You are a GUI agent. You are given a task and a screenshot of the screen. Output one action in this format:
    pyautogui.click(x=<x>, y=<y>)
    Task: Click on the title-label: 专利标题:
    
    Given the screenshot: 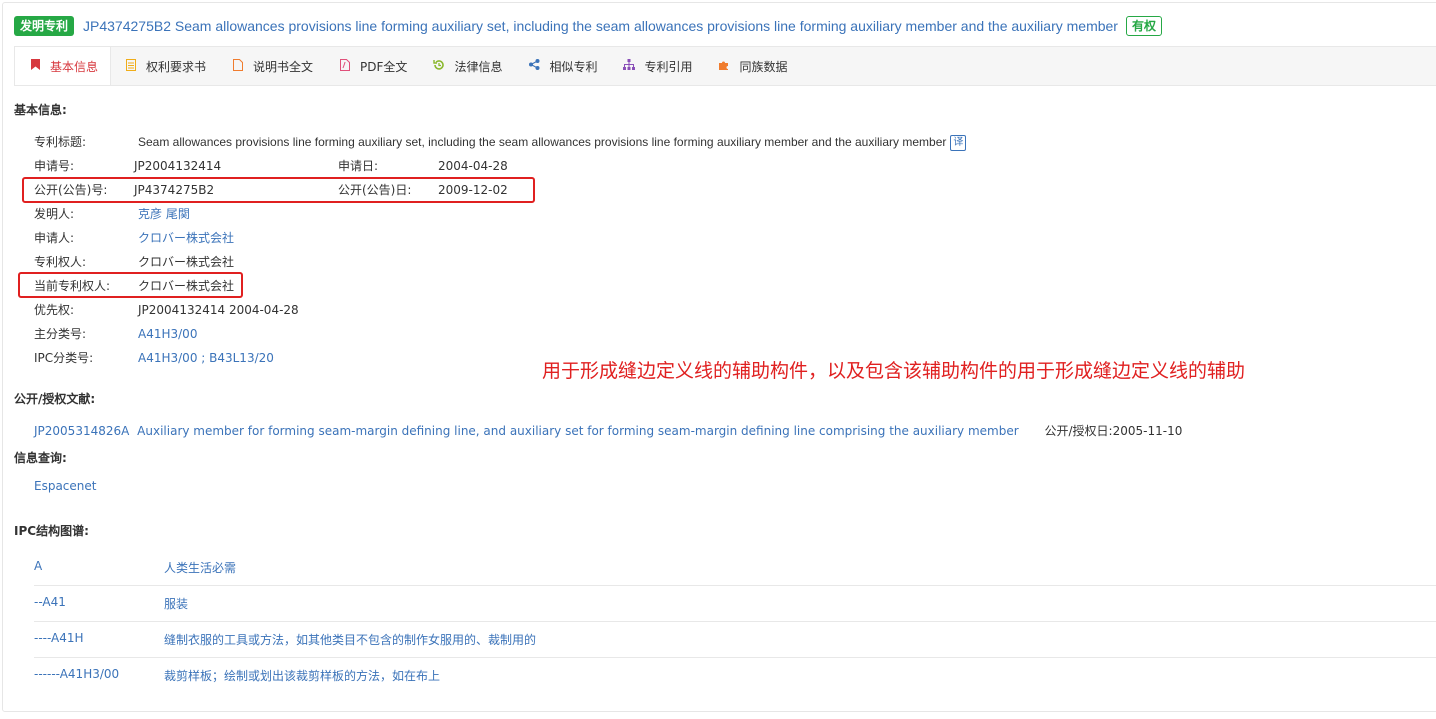 What is the action you would take?
    pyautogui.click(x=60, y=142)
    